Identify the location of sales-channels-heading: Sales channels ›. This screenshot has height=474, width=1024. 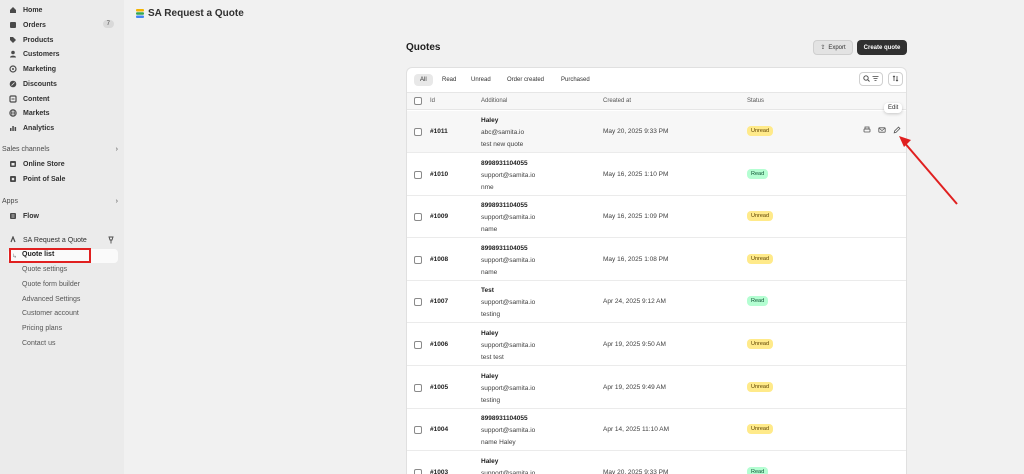
(60, 149).